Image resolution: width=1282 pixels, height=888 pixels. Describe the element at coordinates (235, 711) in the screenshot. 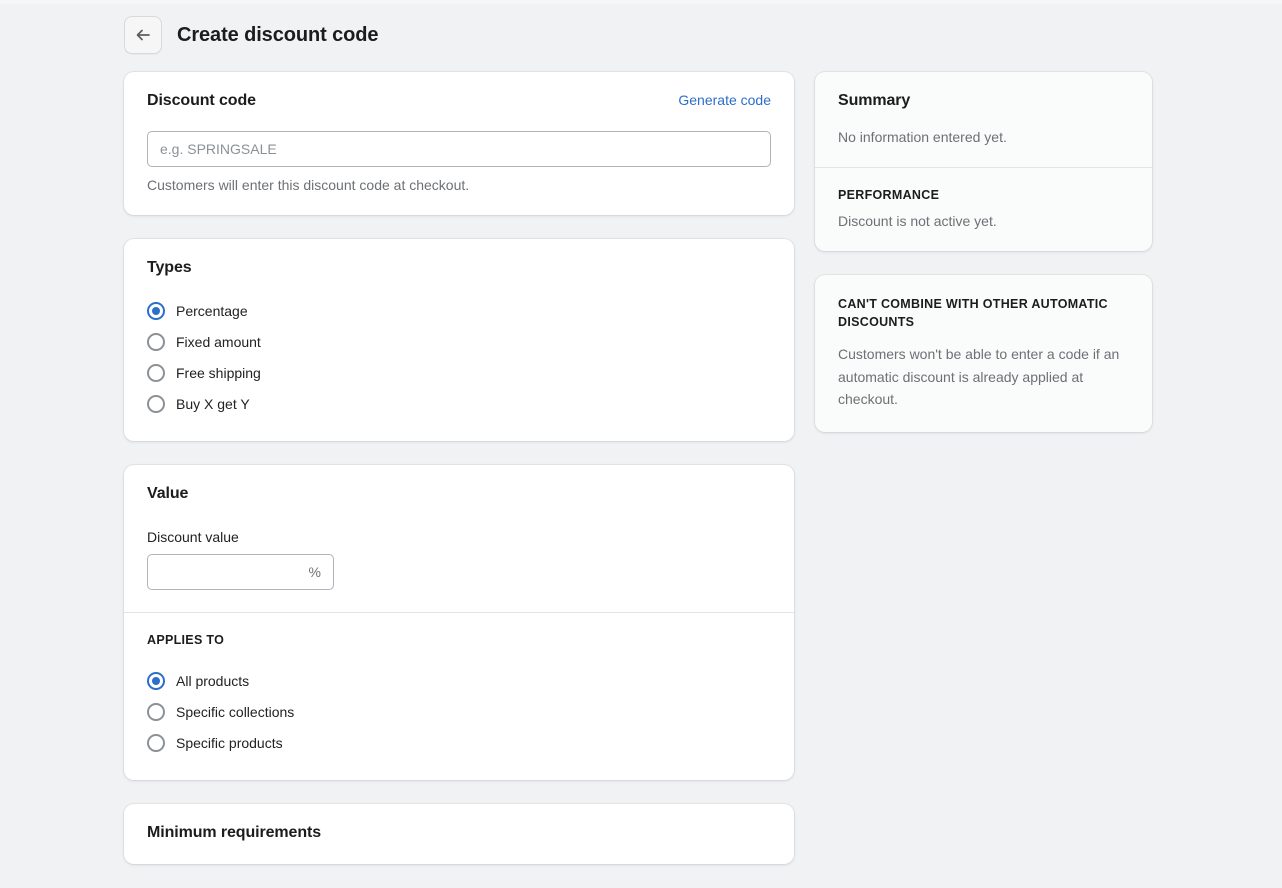

I see `radio-label: Specific collections` at that location.